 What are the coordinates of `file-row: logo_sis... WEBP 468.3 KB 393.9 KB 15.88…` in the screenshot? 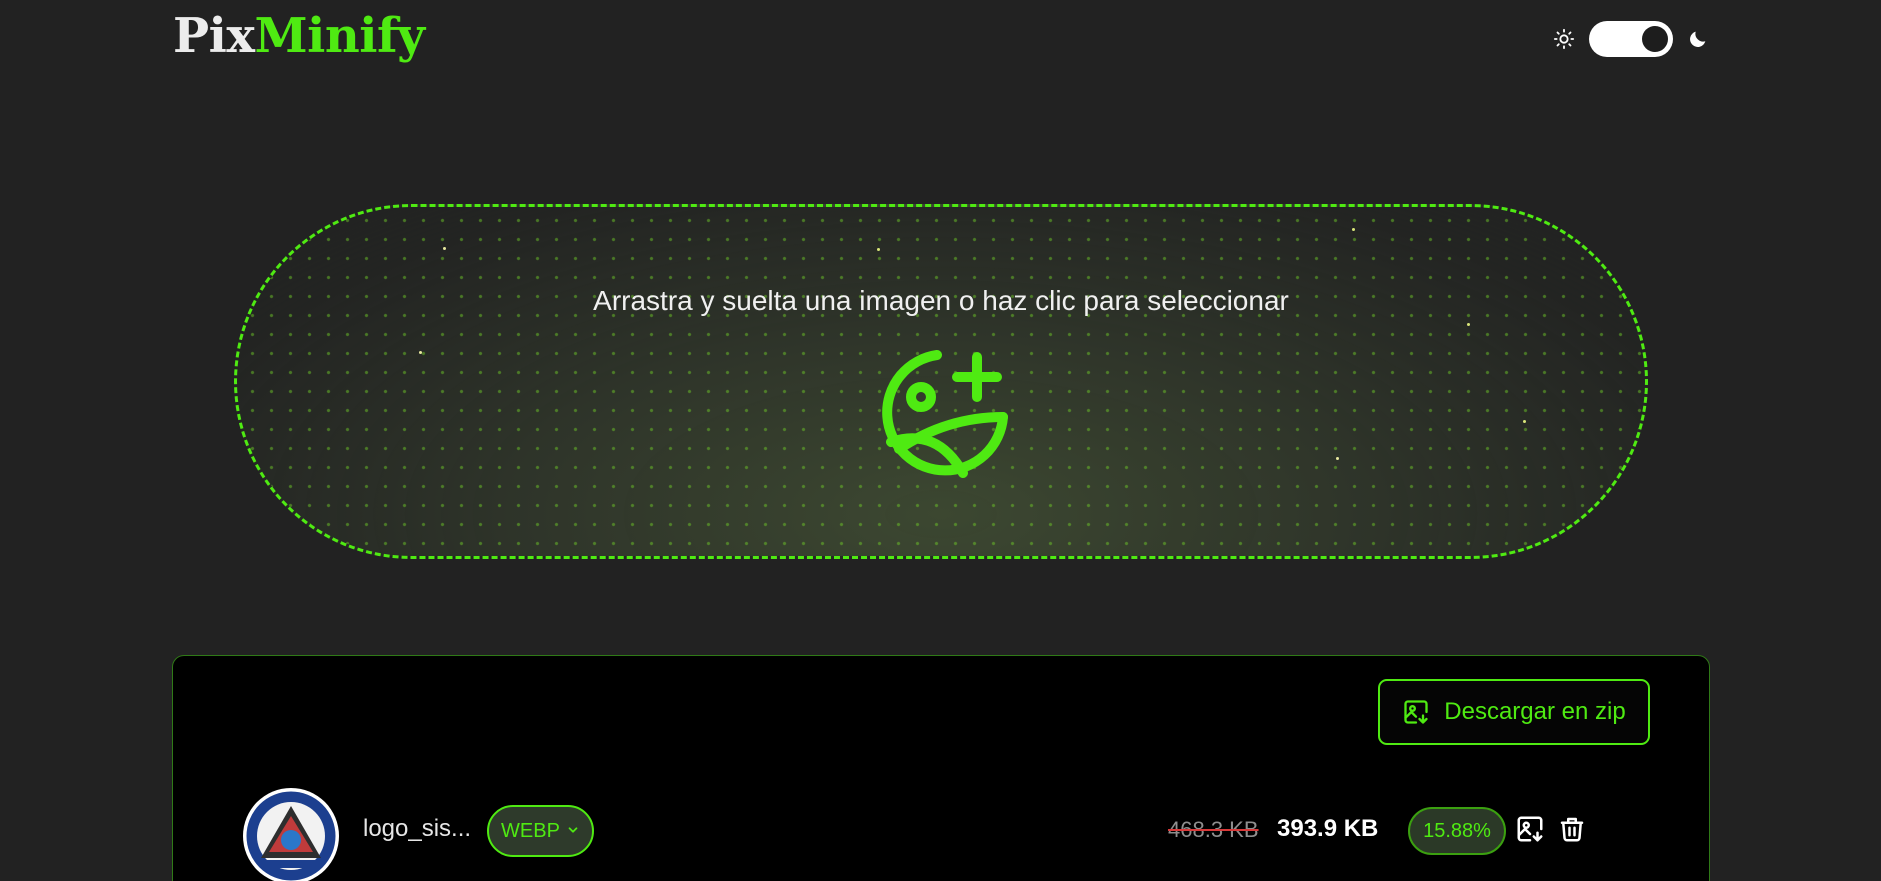 It's located at (943, 834).